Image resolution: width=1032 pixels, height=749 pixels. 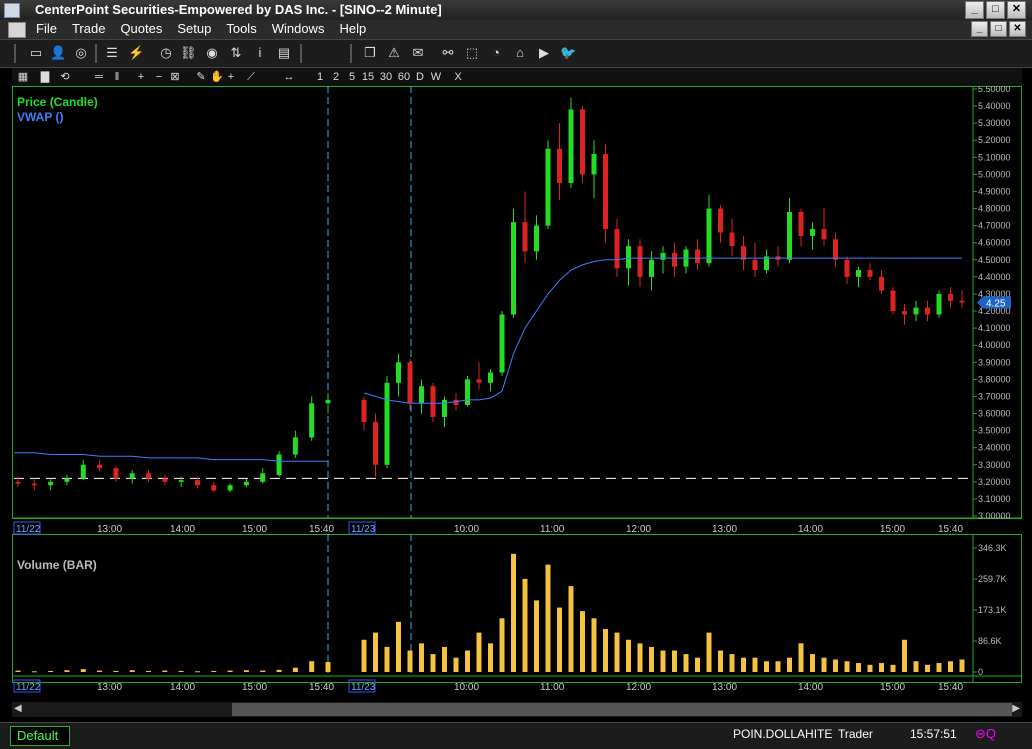 I want to click on select-icon: ⬚, so click(x=472, y=53).